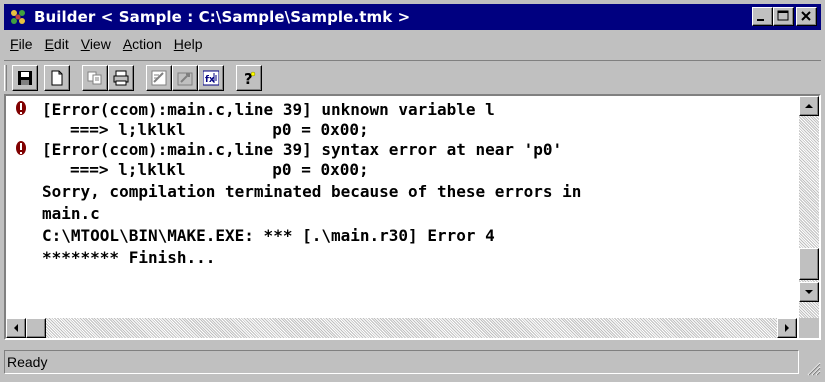 This screenshot has height=382, width=825. I want to click on function-button: fx, so click(211, 78).